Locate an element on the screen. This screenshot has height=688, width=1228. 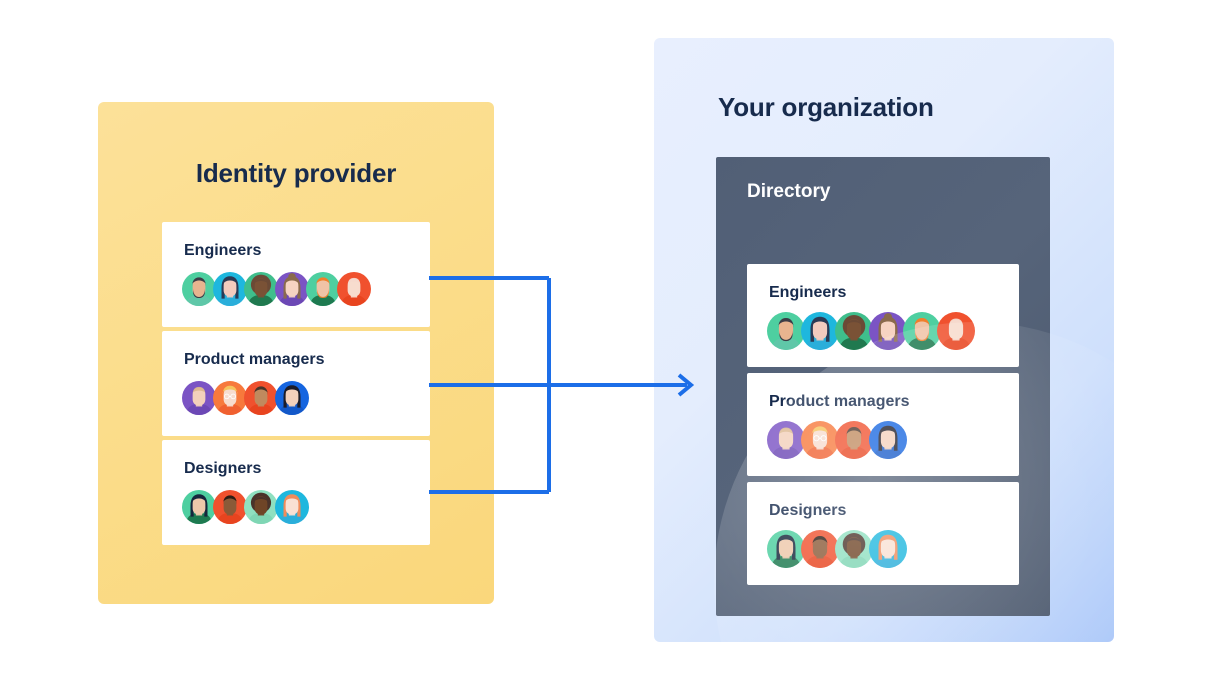
sync-connector-arrow is located at coordinates (562, 385).